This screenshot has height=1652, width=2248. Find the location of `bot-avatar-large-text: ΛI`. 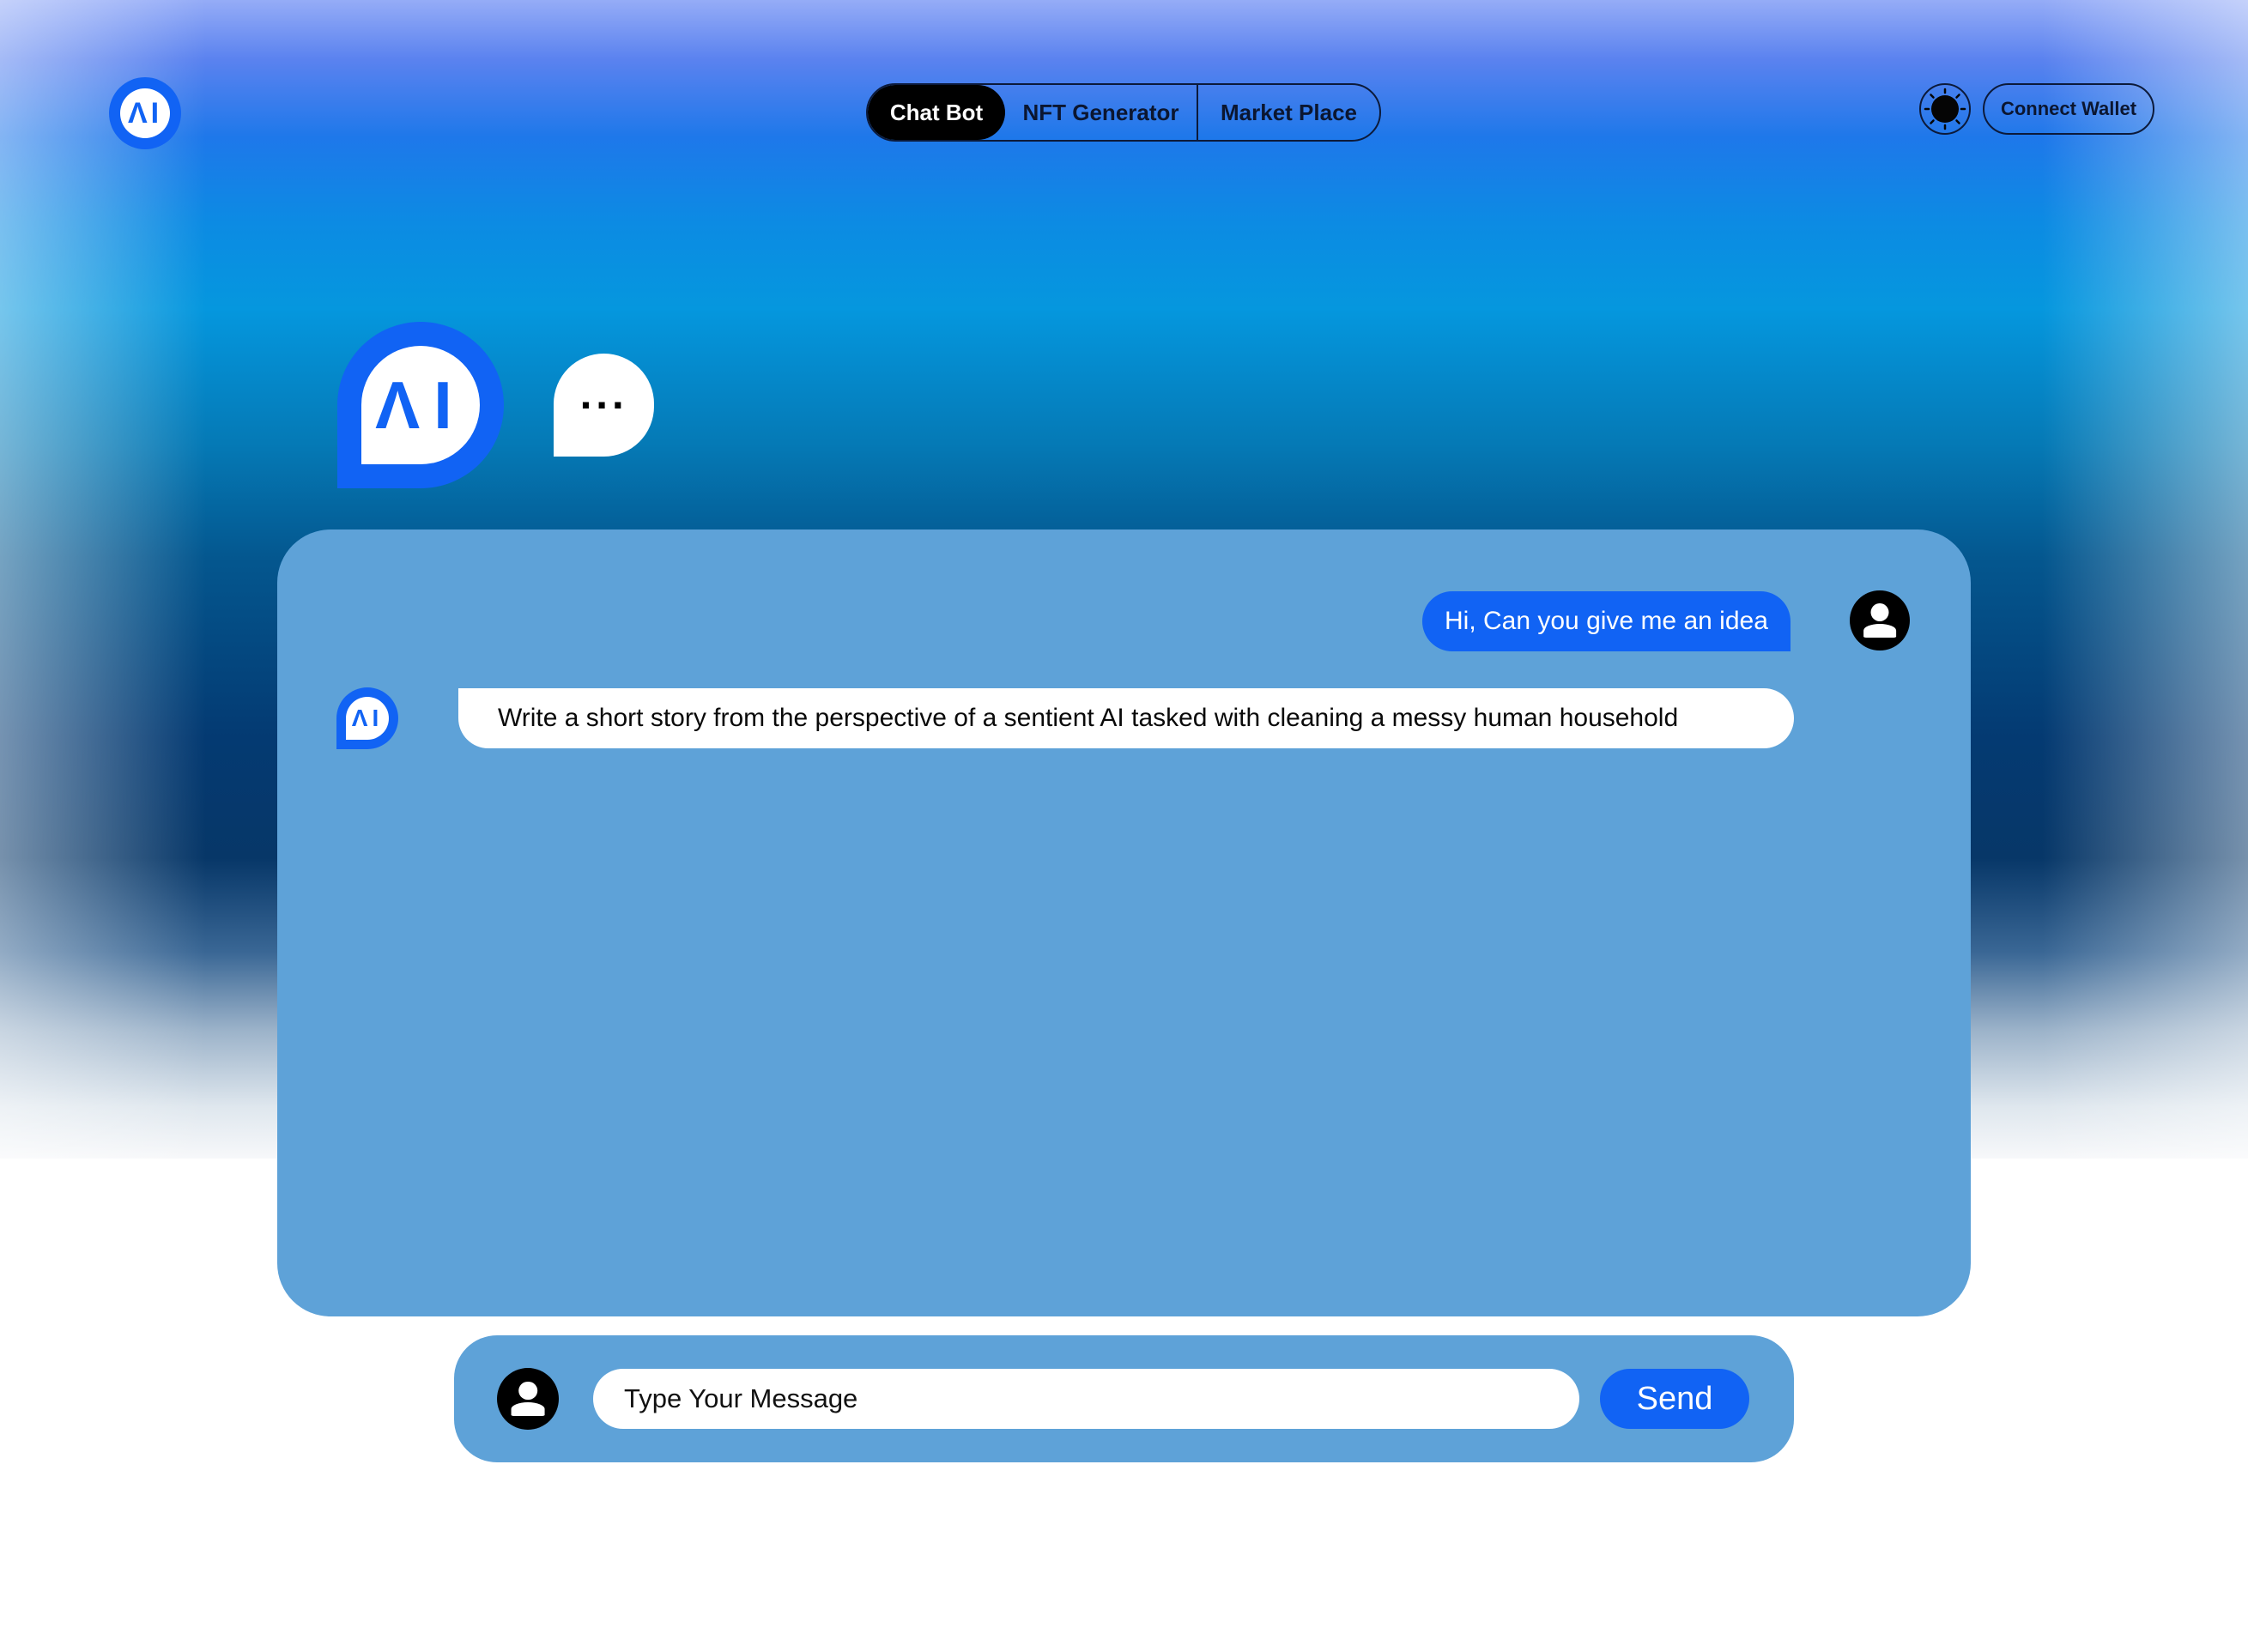

bot-avatar-large-text: ΛI is located at coordinates (420, 405).